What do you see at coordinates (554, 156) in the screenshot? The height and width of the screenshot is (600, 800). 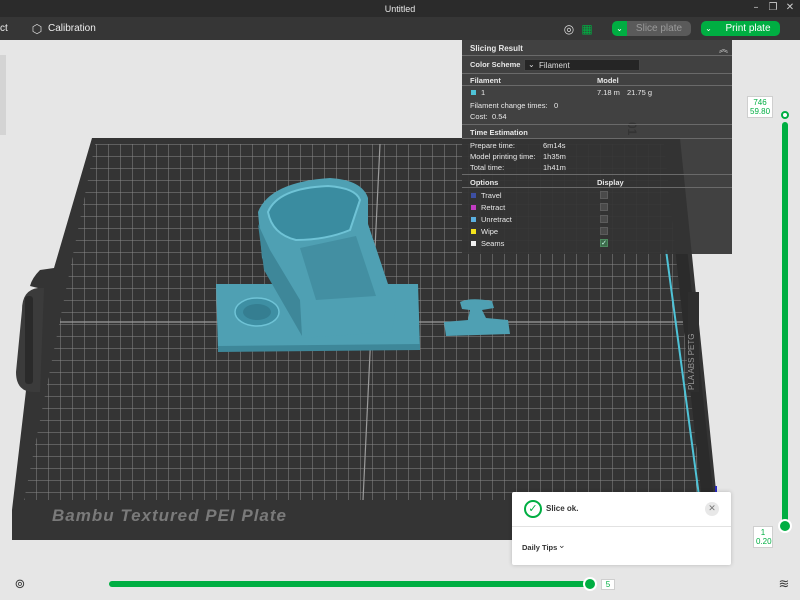 I see `model-time-value: 1h35m` at bounding box center [554, 156].